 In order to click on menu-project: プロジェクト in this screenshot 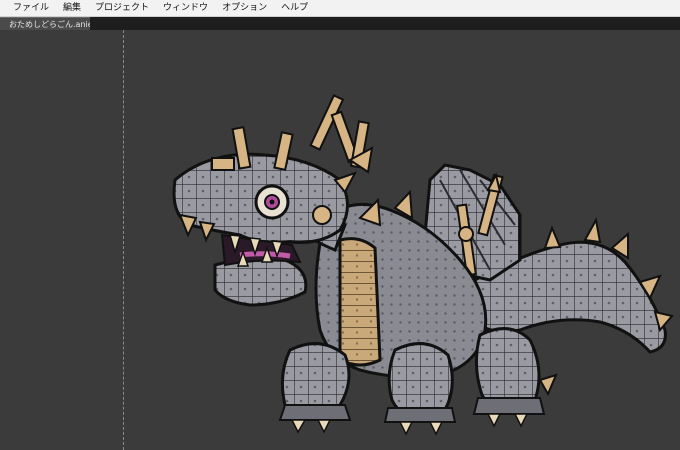, I will do `click(122, 8)`.